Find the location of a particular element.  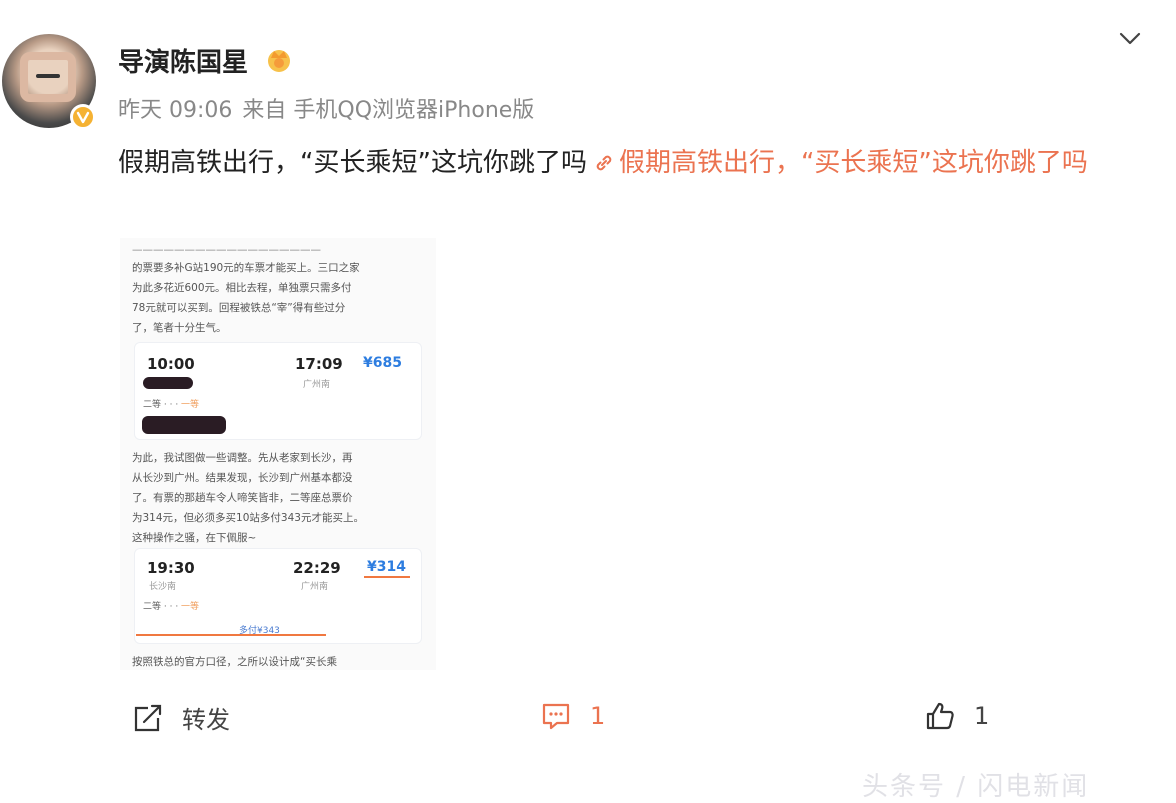

image-text-line: 78元就可以买到。回程被铁总“宰”得有些过分 is located at coordinates (239, 308).